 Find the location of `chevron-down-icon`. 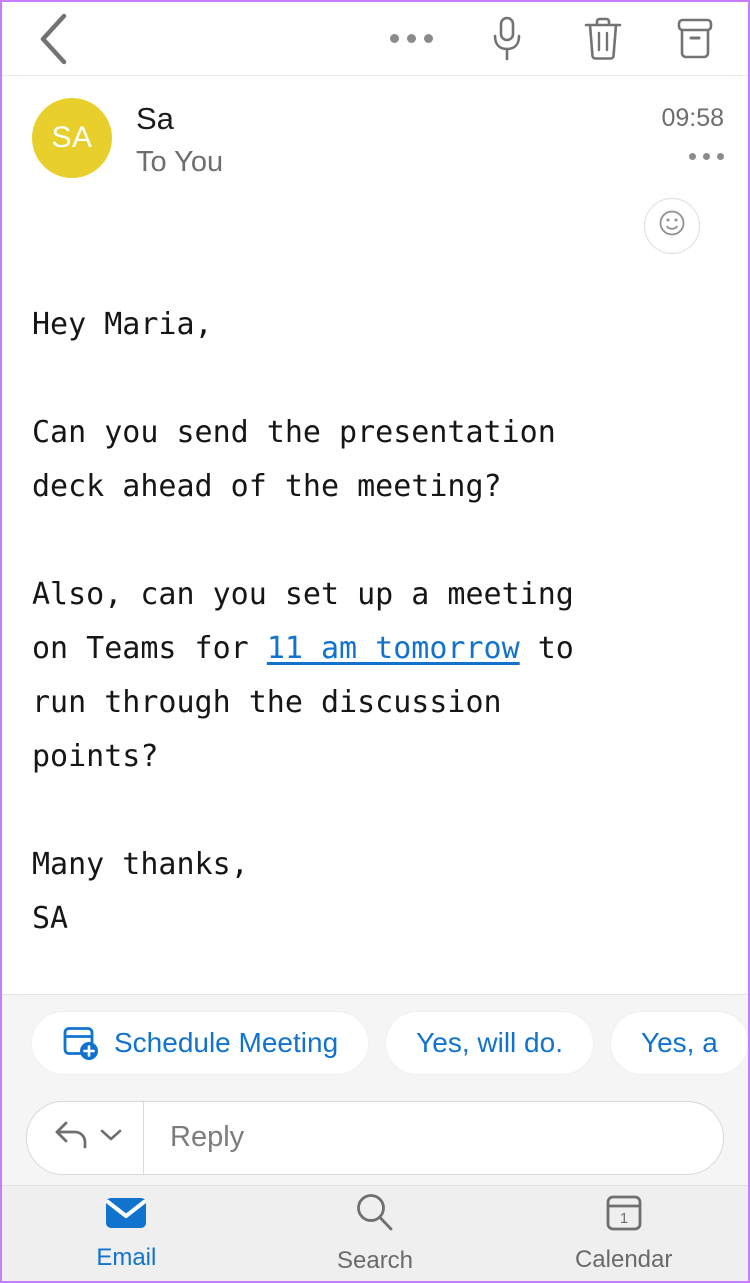

chevron-down-icon is located at coordinates (111, 1137).